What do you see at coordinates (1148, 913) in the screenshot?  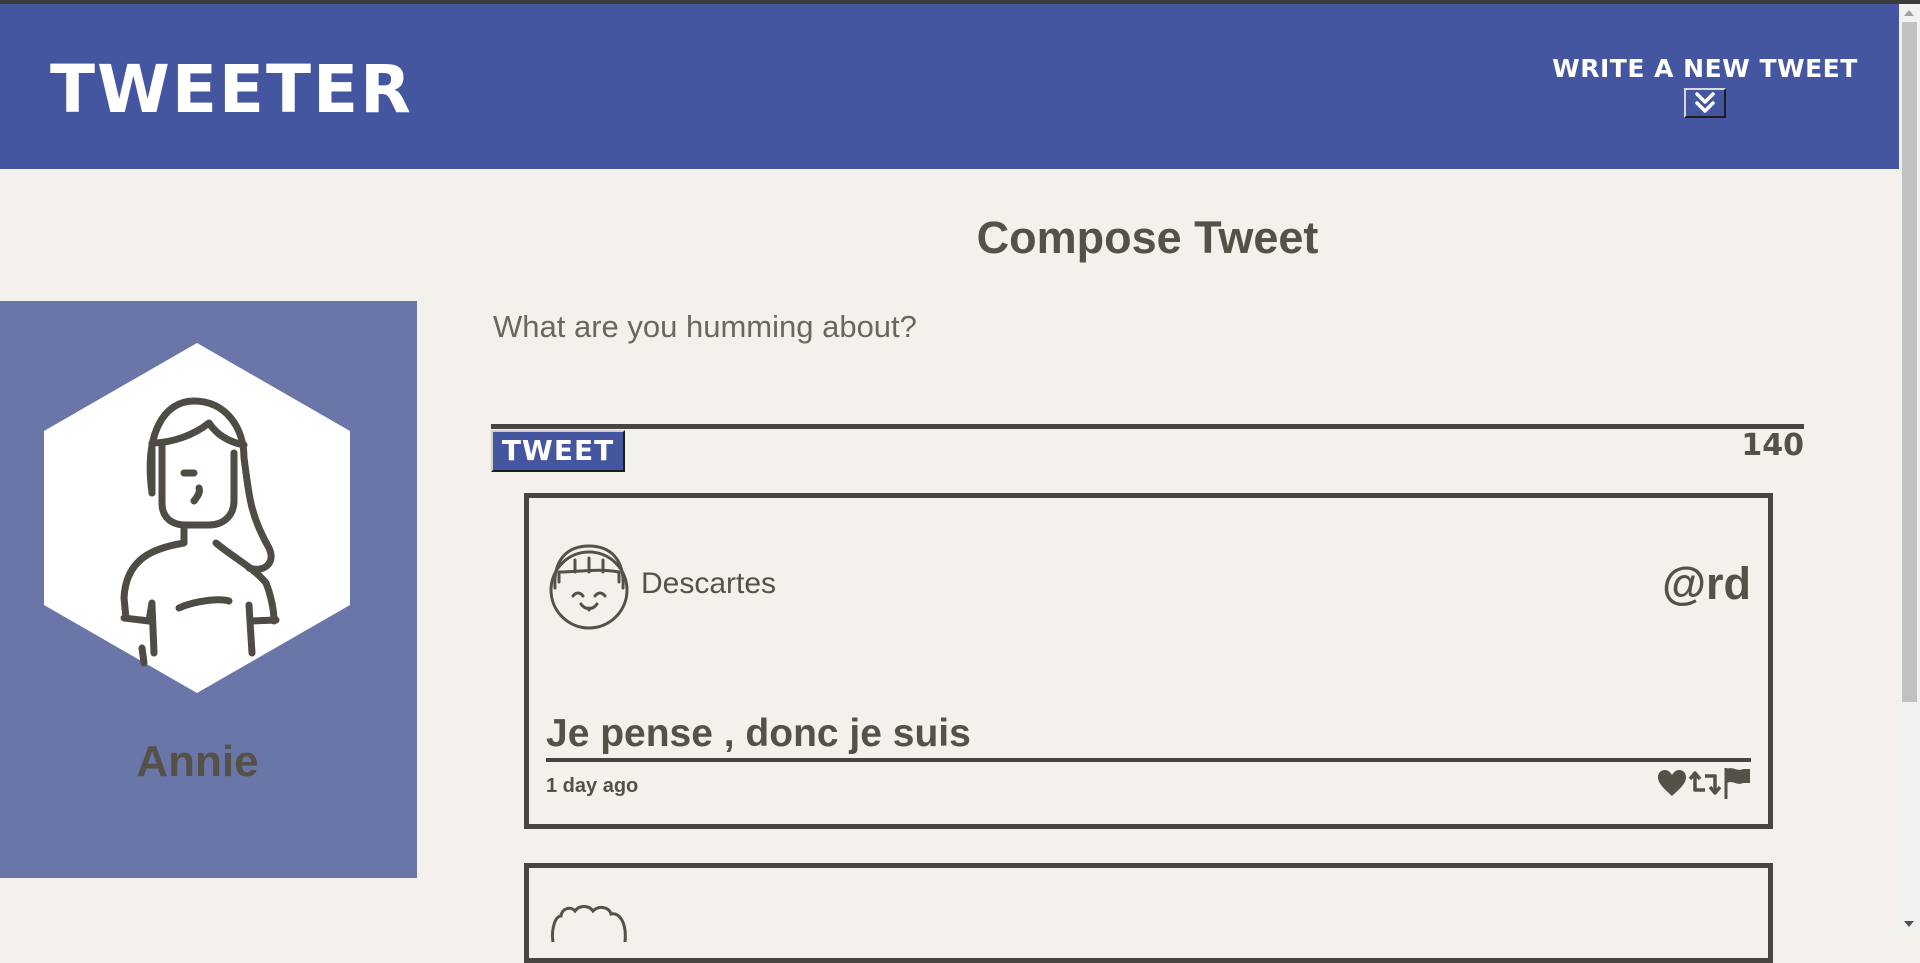 I see `tweet-card` at bounding box center [1148, 913].